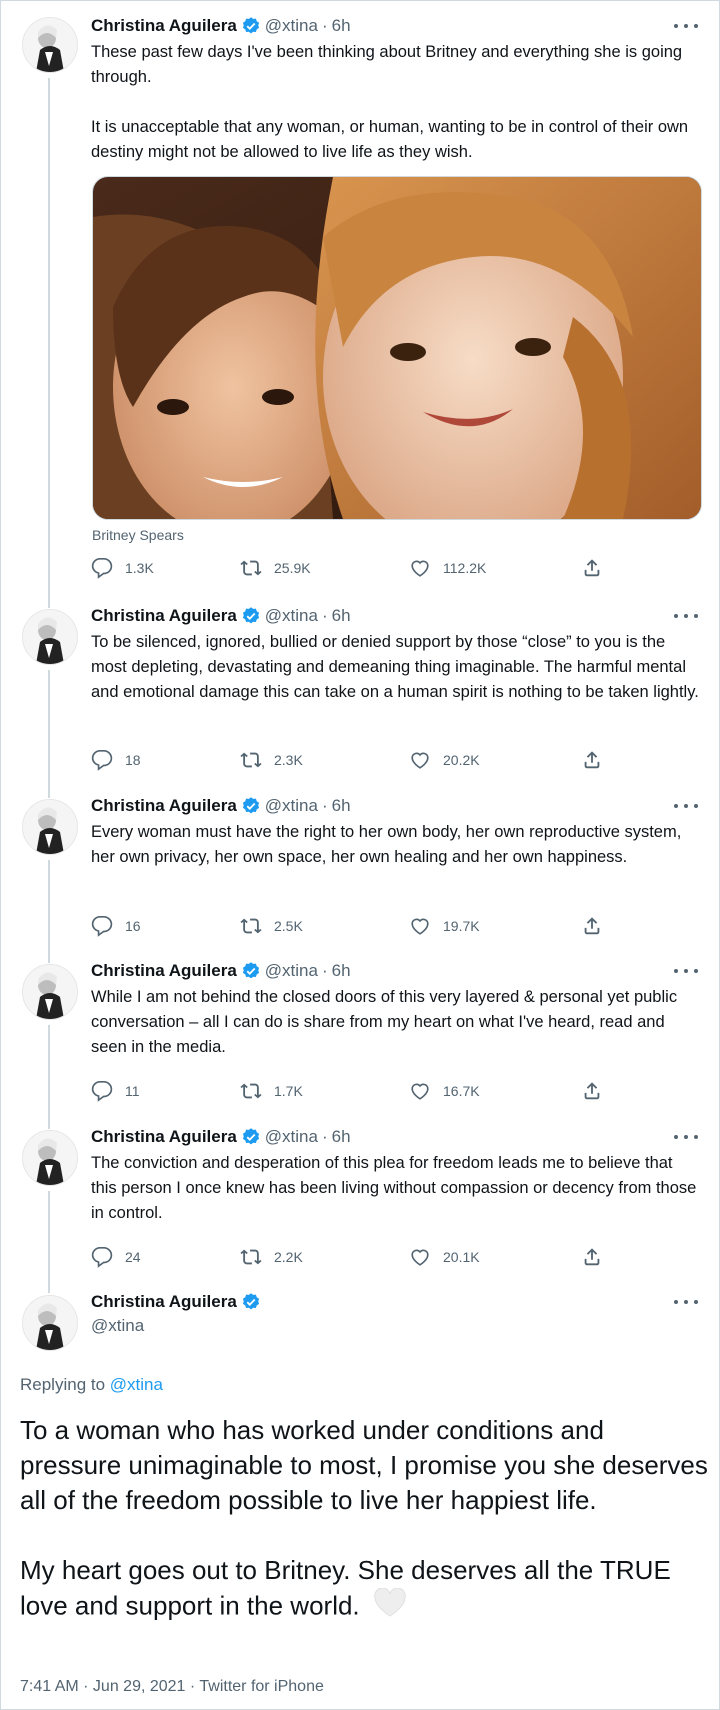 The height and width of the screenshot is (1710, 720). I want to click on reply-button: 16, so click(116, 926).